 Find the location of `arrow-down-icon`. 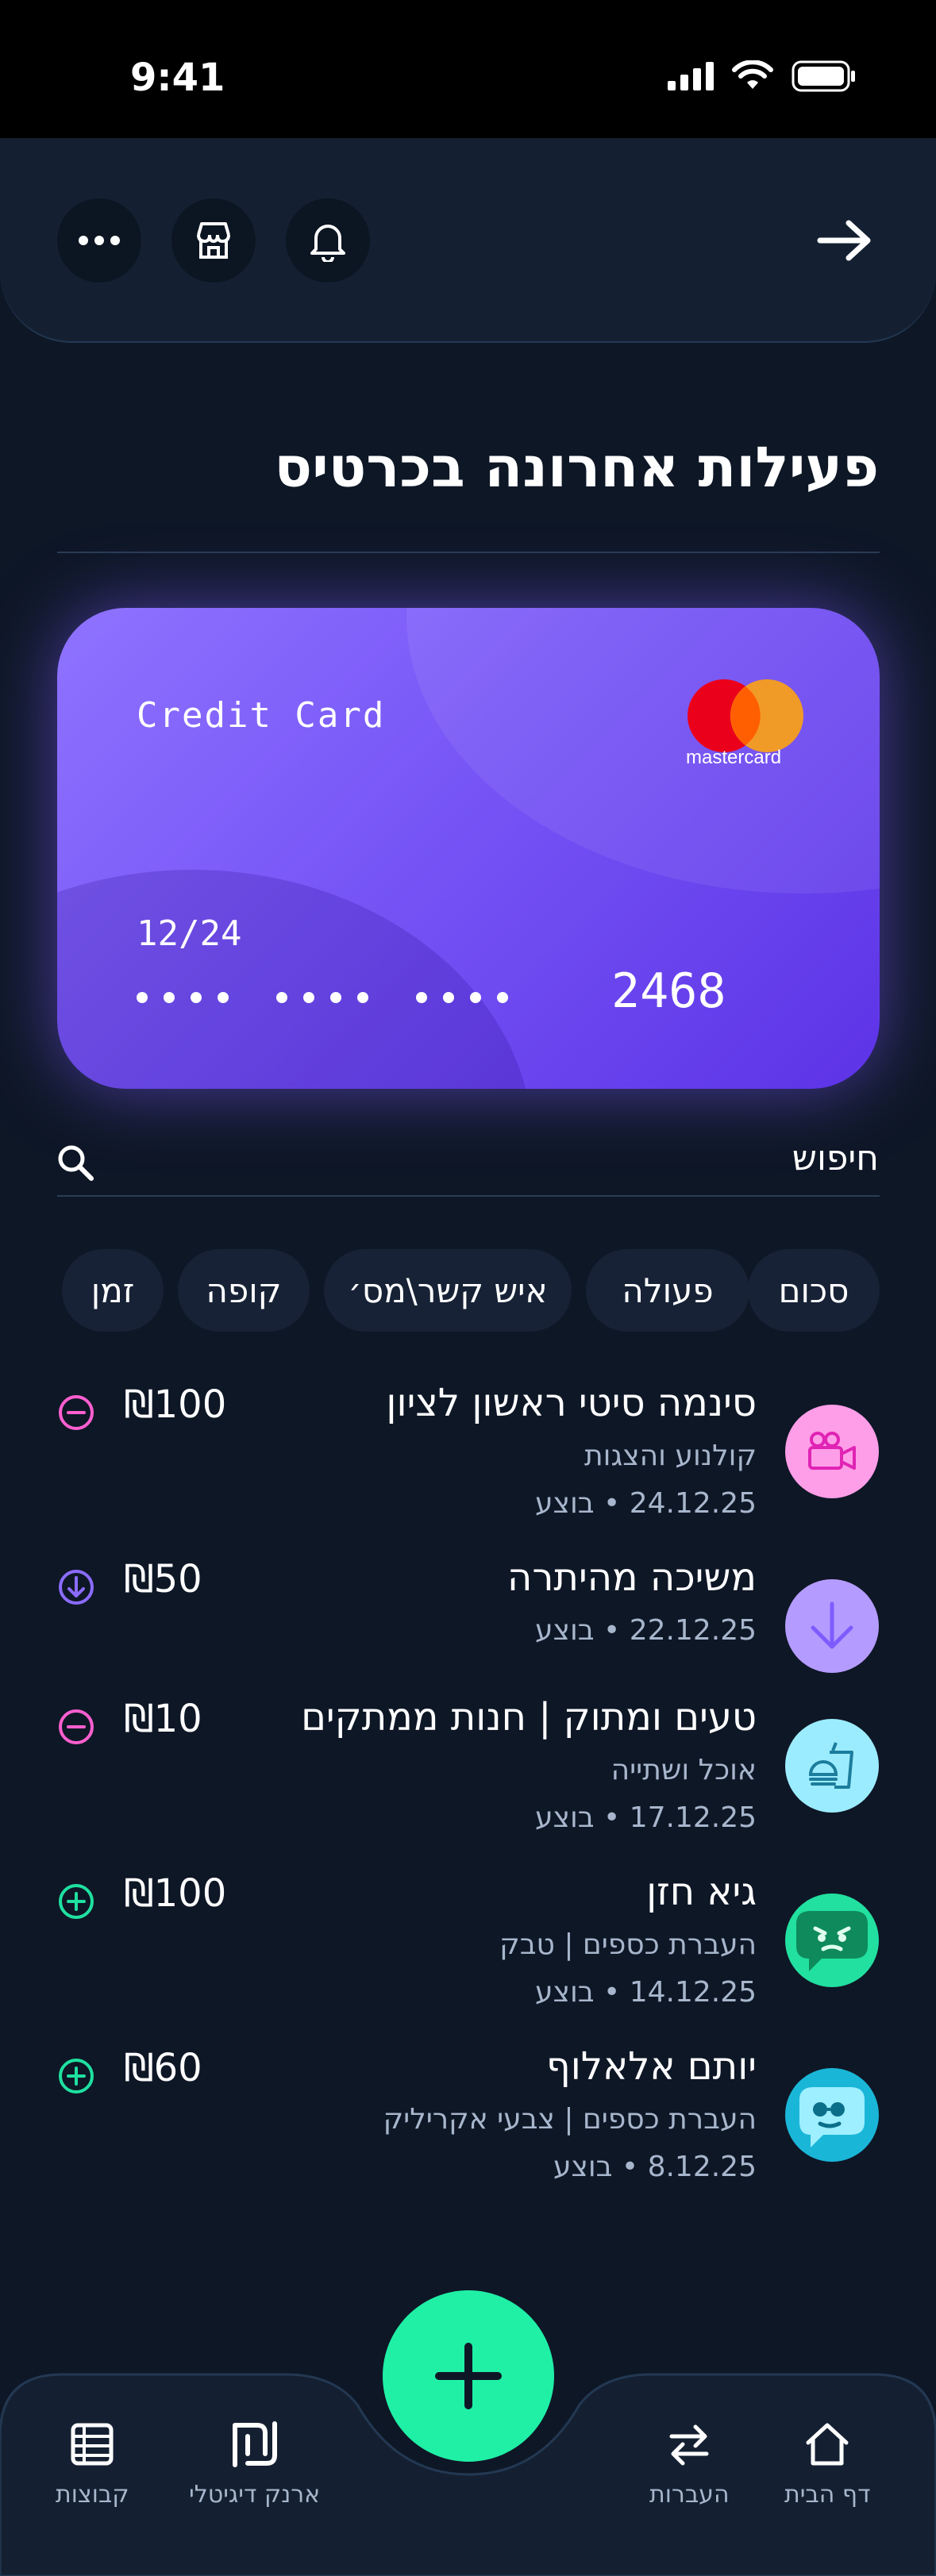

arrow-down-icon is located at coordinates (832, 1625).